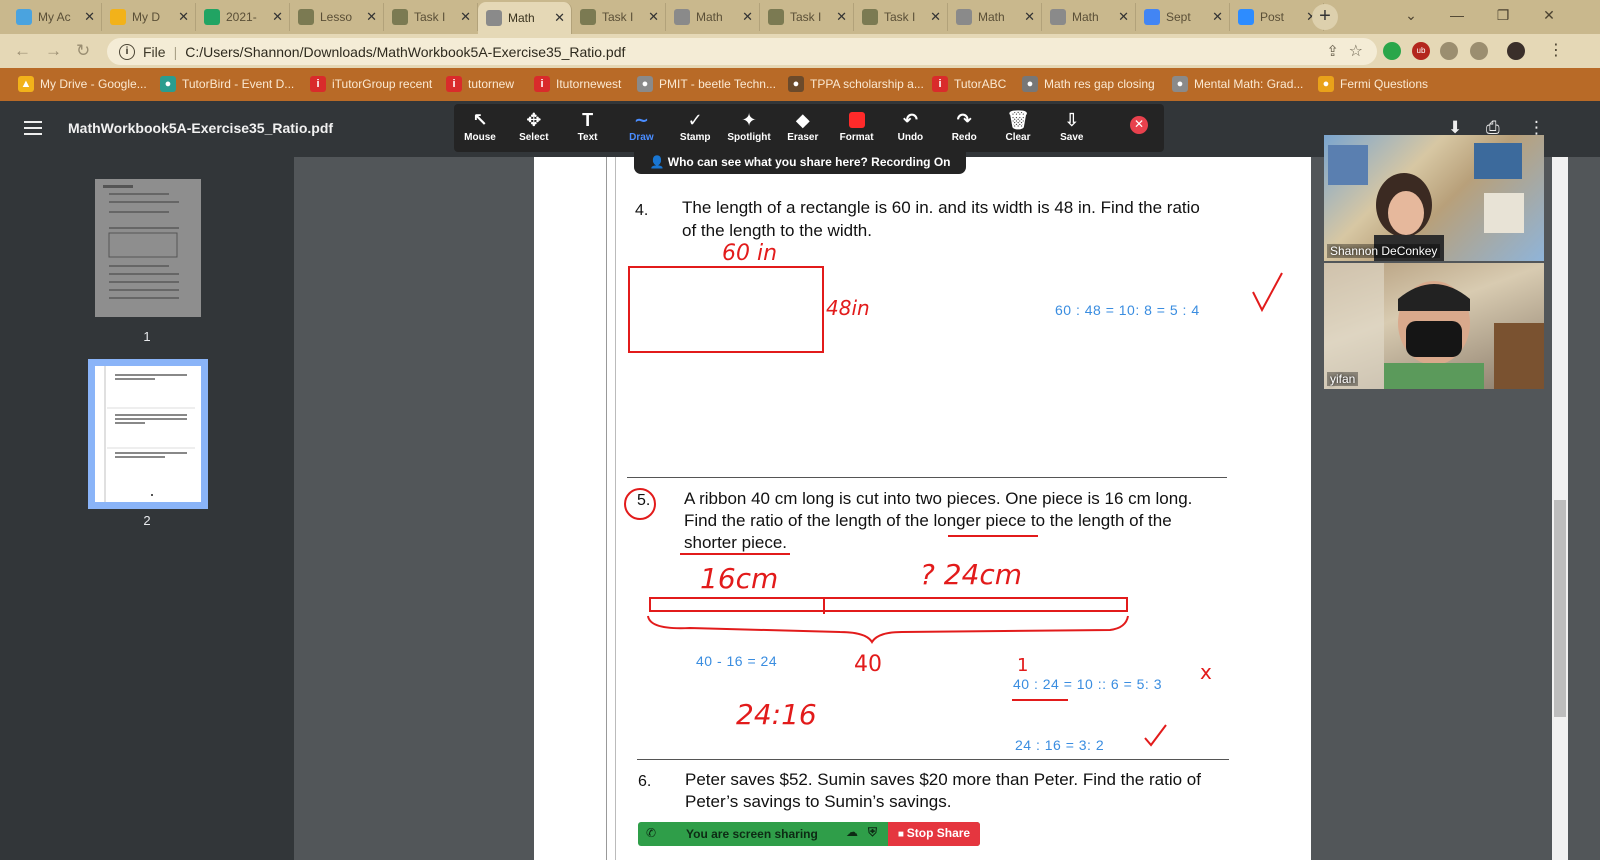 This screenshot has width=1600, height=860. What do you see at coordinates (1392, 51) in the screenshot?
I see `extension-icon` at bounding box center [1392, 51].